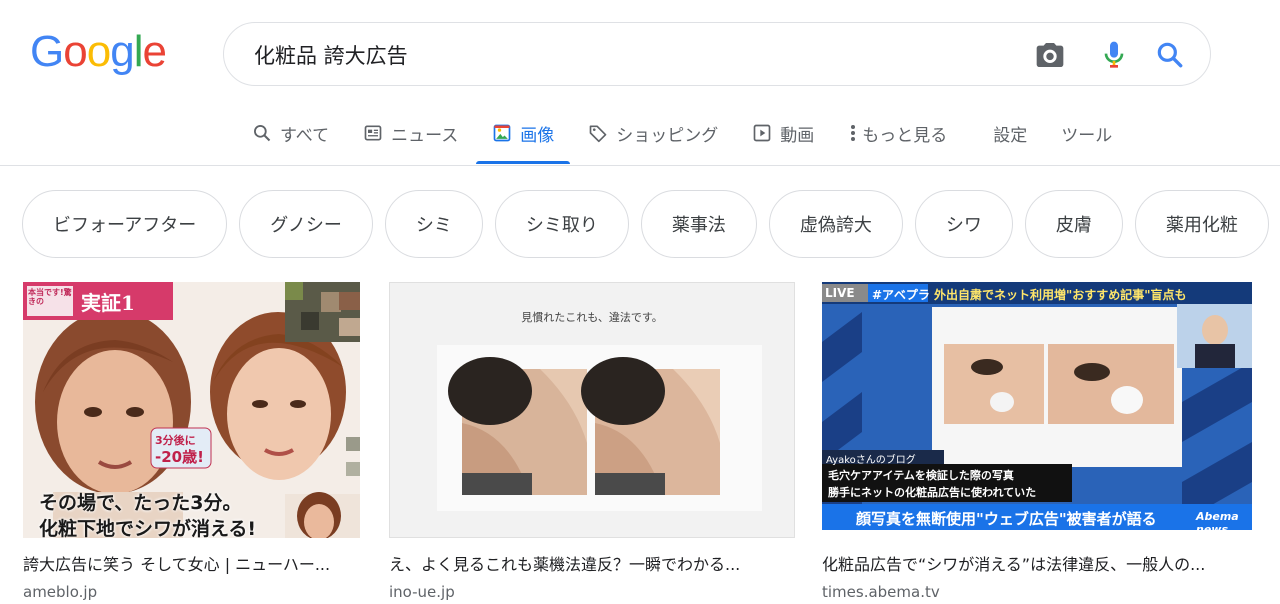  What do you see at coordinates (191, 592) in the screenshot?
I see `result-site: ameblo.jp` at bounding box center [191, 592].